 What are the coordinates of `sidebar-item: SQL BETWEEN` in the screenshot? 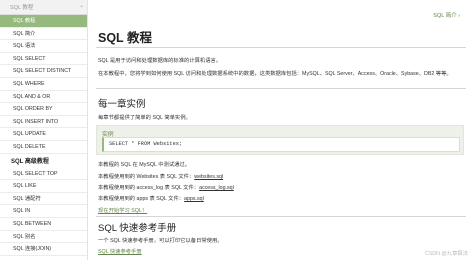 It's located at (43, 224).